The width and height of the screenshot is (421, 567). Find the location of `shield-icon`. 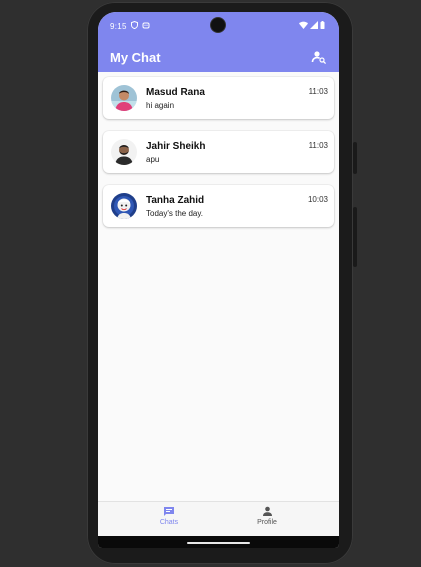

shield-icon is located at coordinates (134, 25).